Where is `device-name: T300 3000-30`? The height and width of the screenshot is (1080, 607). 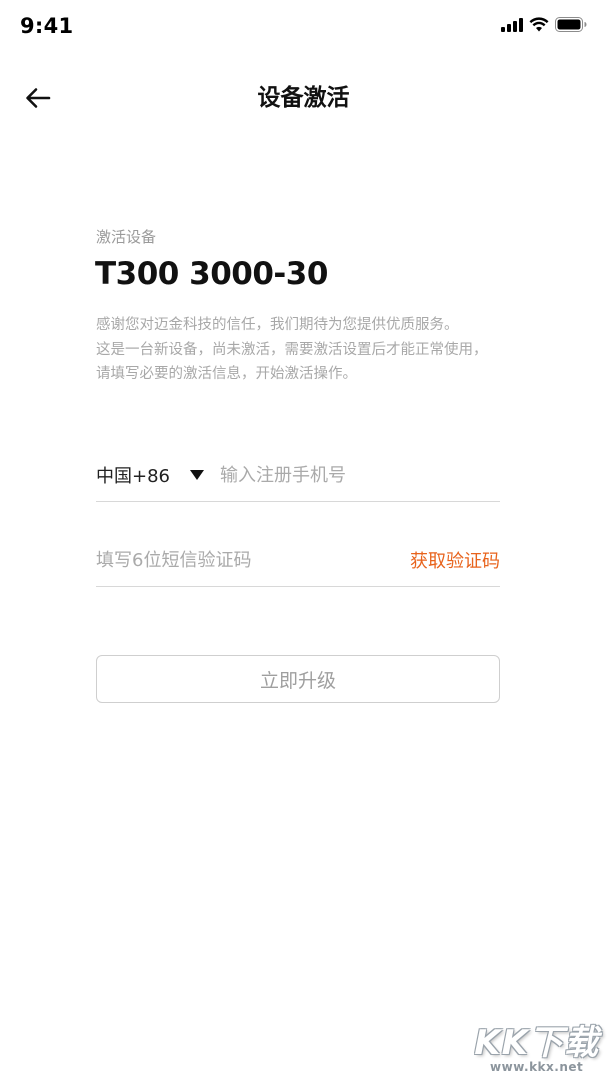 device-name: T300 3000-30 is located at coordinates (211, 274).